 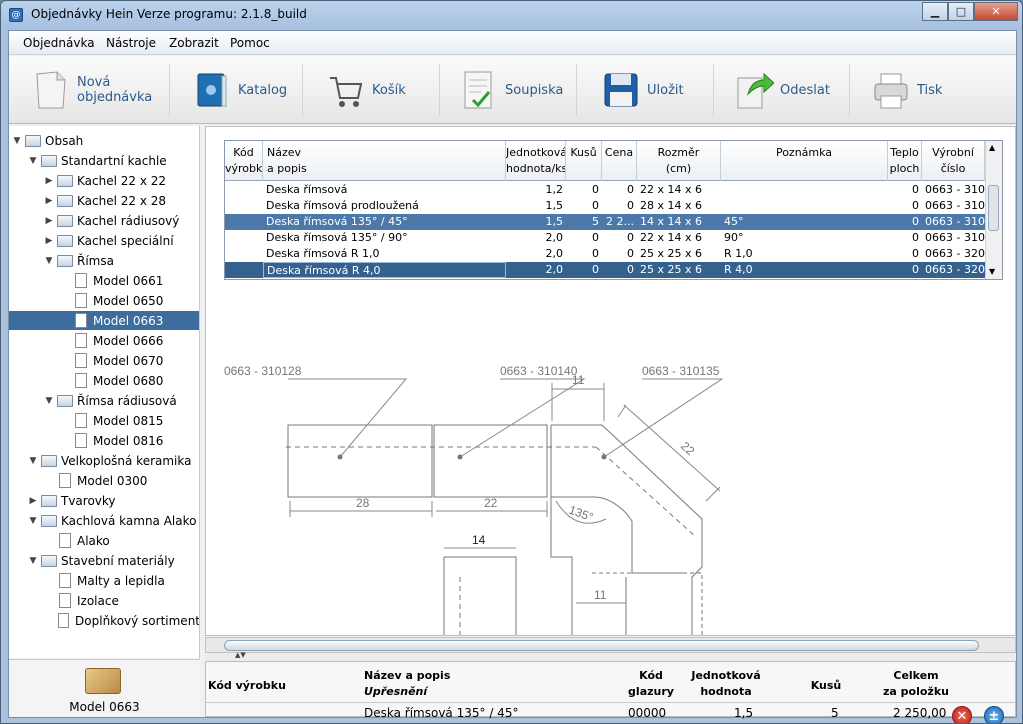 I want to click on tree-node: Izolace, so click(x=104, y=600).